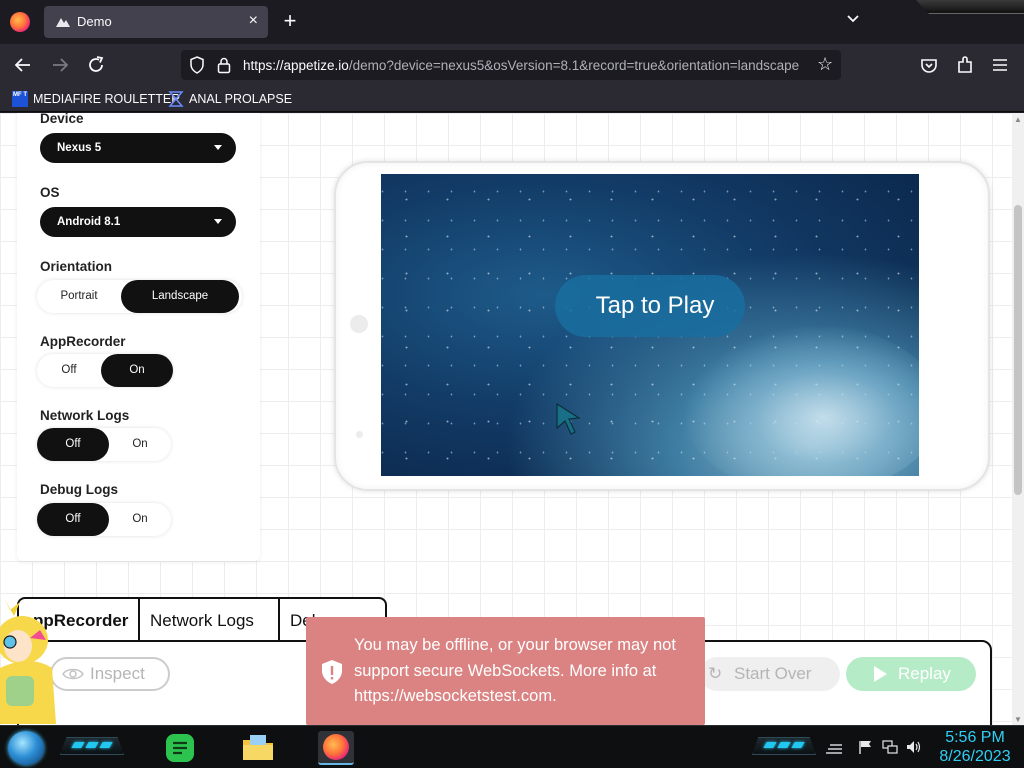 The height and width of the screenshot is (768, 1024). Describe the element at coordinates (110, 674) in the screenshot. I see `inspect-button: Inspect` at that location.